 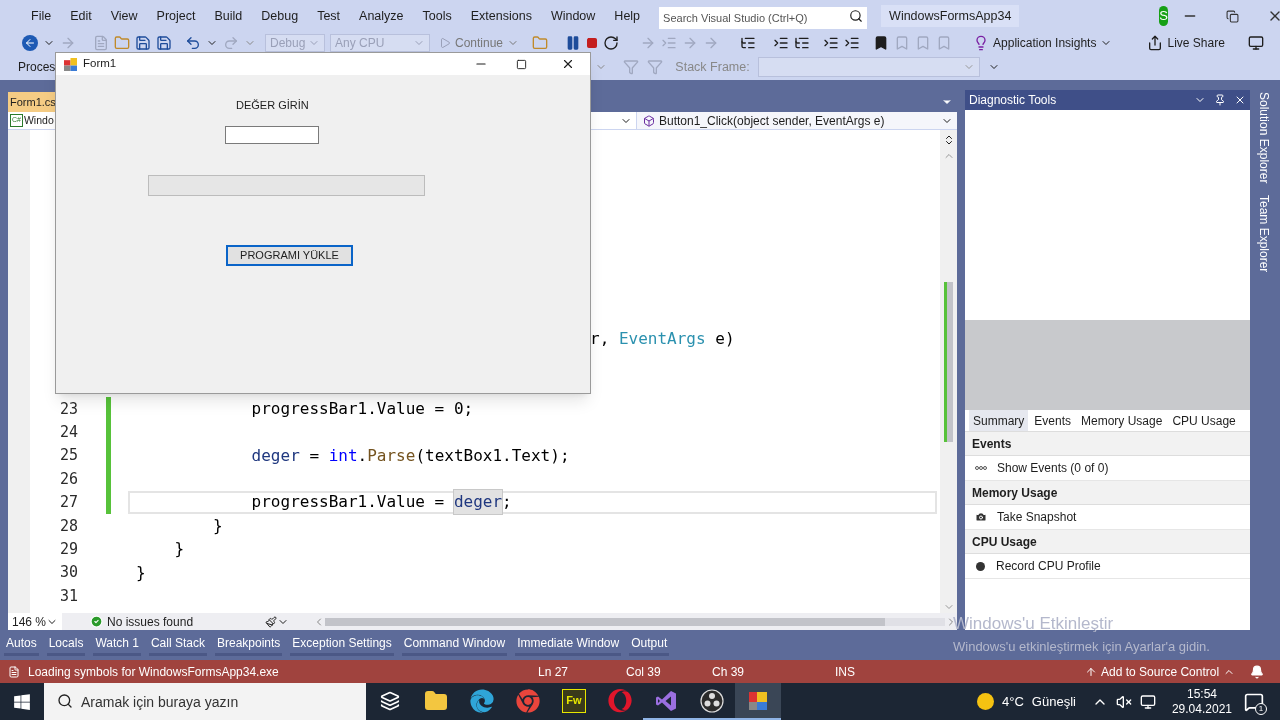 What do you see at coordinates (573, 16) in the screenshot?
I see `menu-item: Window` at bounding box center [573, 16].